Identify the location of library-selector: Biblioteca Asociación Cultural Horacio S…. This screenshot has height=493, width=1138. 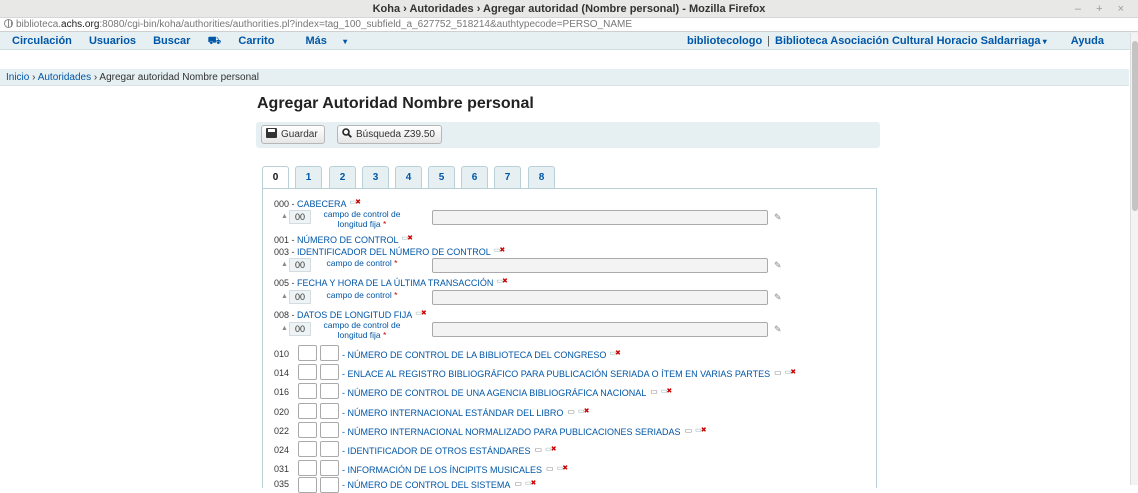
(911, 41).